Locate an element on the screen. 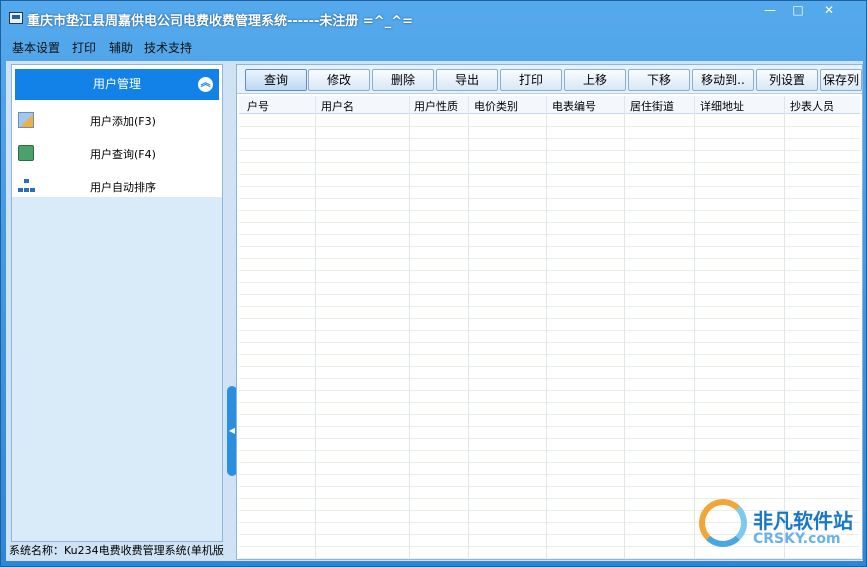  move-up-button: 上移 is located at coordinates (595, 80).